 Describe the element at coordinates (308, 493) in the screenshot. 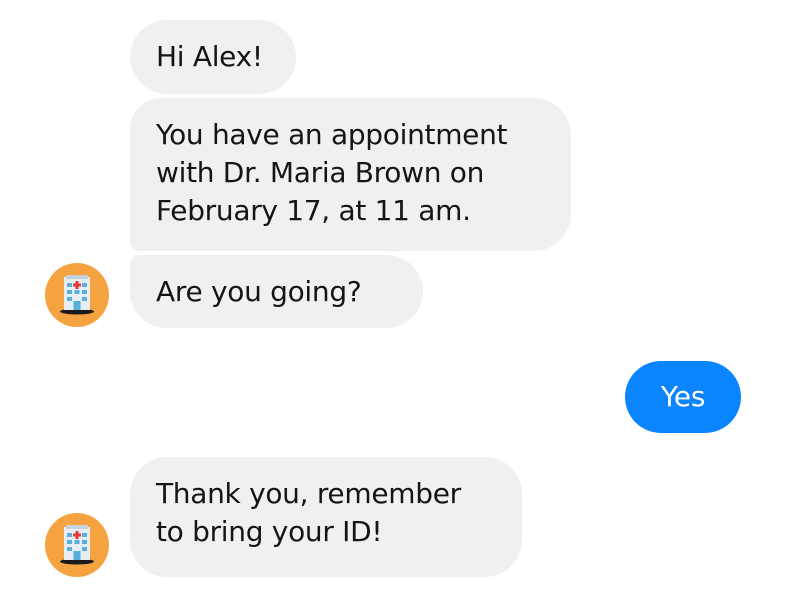

I see `message-line: Thank you, remember` at that location.